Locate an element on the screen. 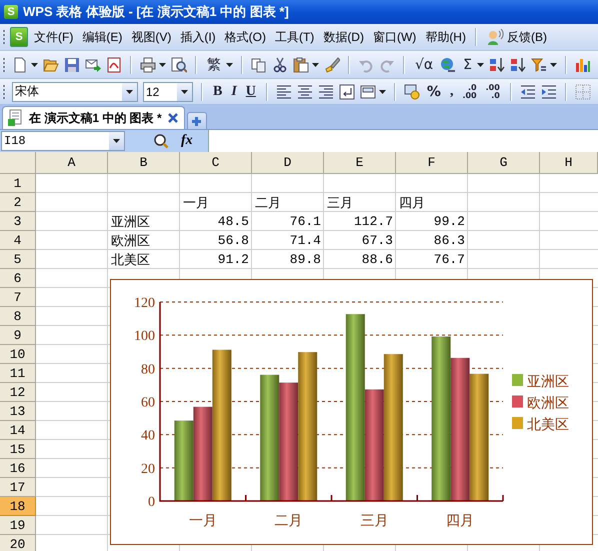  globe-icon is located at coordinates (448, 64).